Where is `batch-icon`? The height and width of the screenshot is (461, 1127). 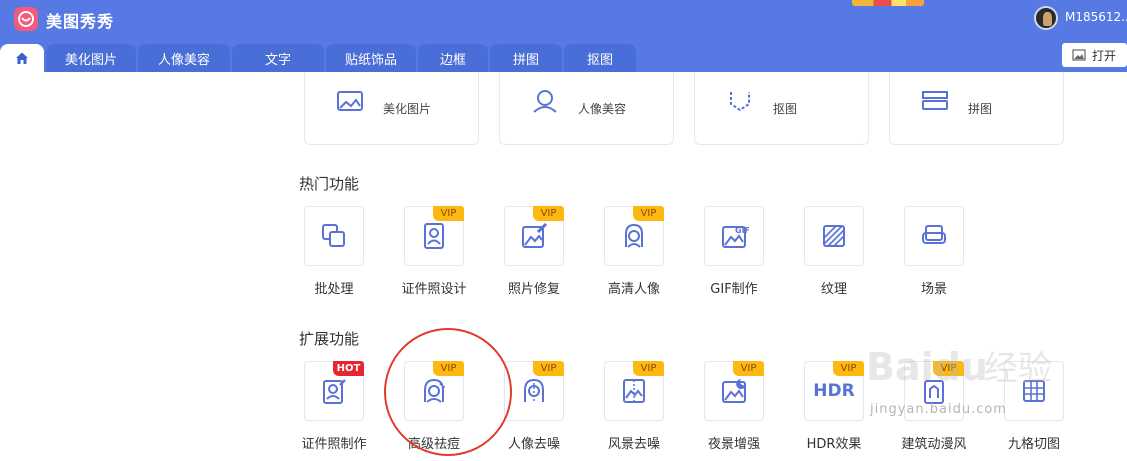
batch-icon is located at coordinates (333, 235).